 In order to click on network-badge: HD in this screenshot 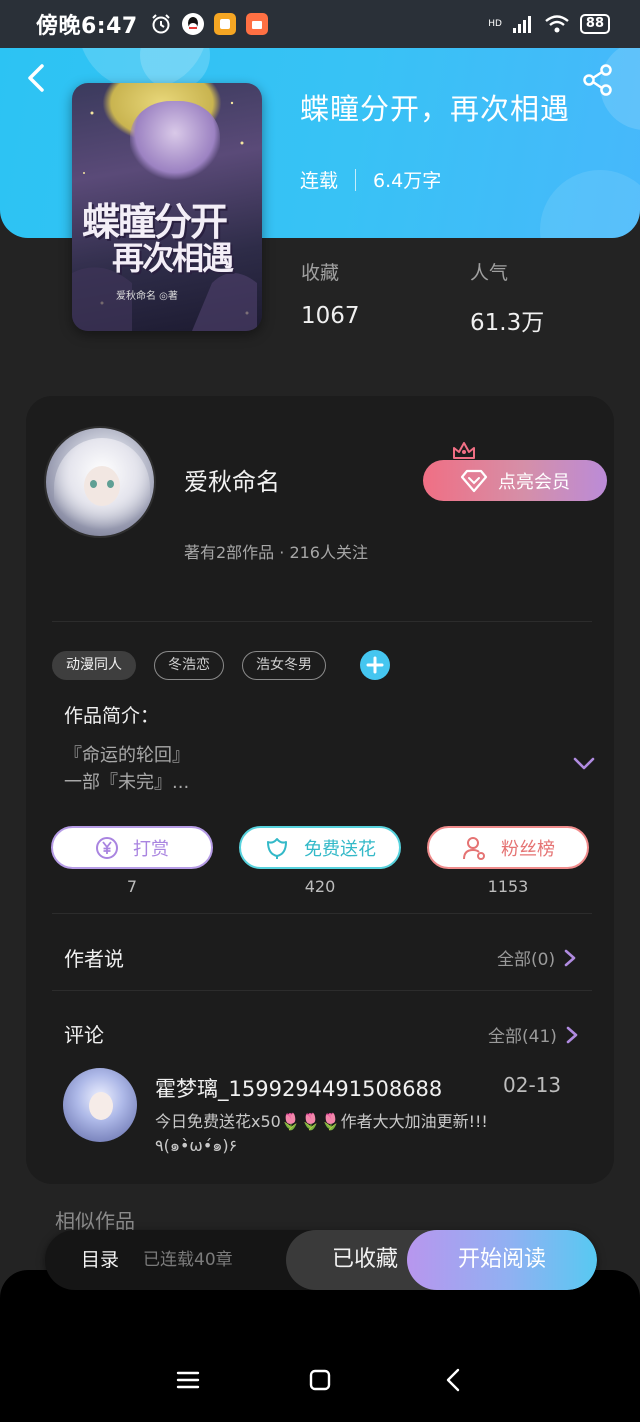, I will do `click(495, 24)`.